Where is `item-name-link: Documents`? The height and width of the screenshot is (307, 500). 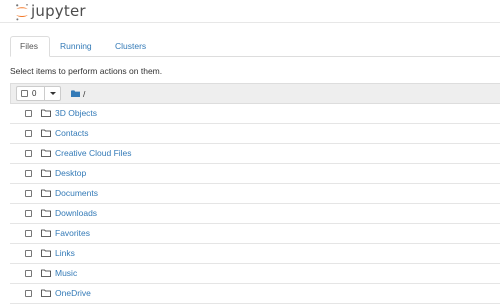 item-name-link: Documents is located at coordinates (76, 193).